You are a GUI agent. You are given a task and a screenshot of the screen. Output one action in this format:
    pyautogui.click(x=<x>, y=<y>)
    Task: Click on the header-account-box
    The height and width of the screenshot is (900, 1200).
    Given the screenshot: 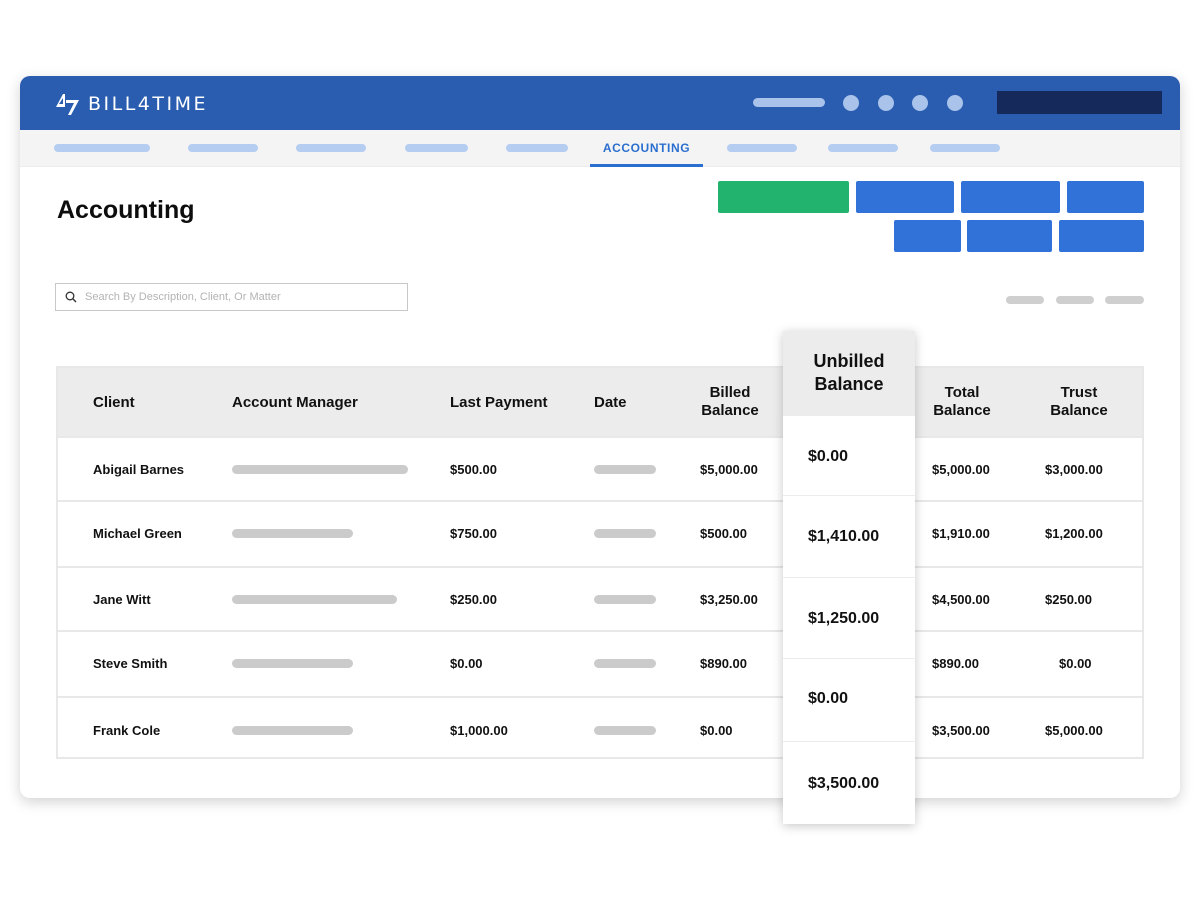 What is the action you would take?
    pyautogui.click(x=1079, y=102)
    